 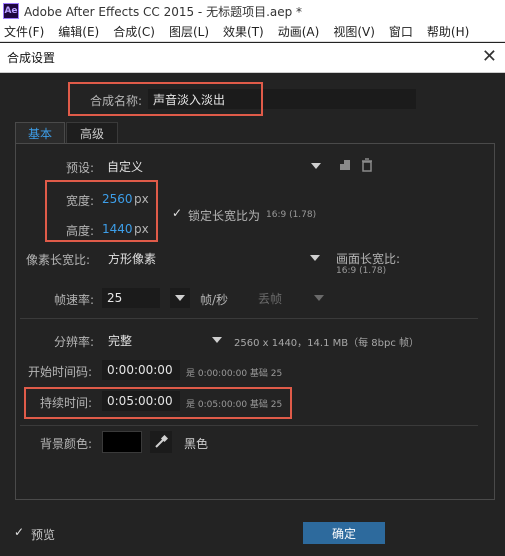 I want to click on height-value: 1440, so click(x=117, y=229).